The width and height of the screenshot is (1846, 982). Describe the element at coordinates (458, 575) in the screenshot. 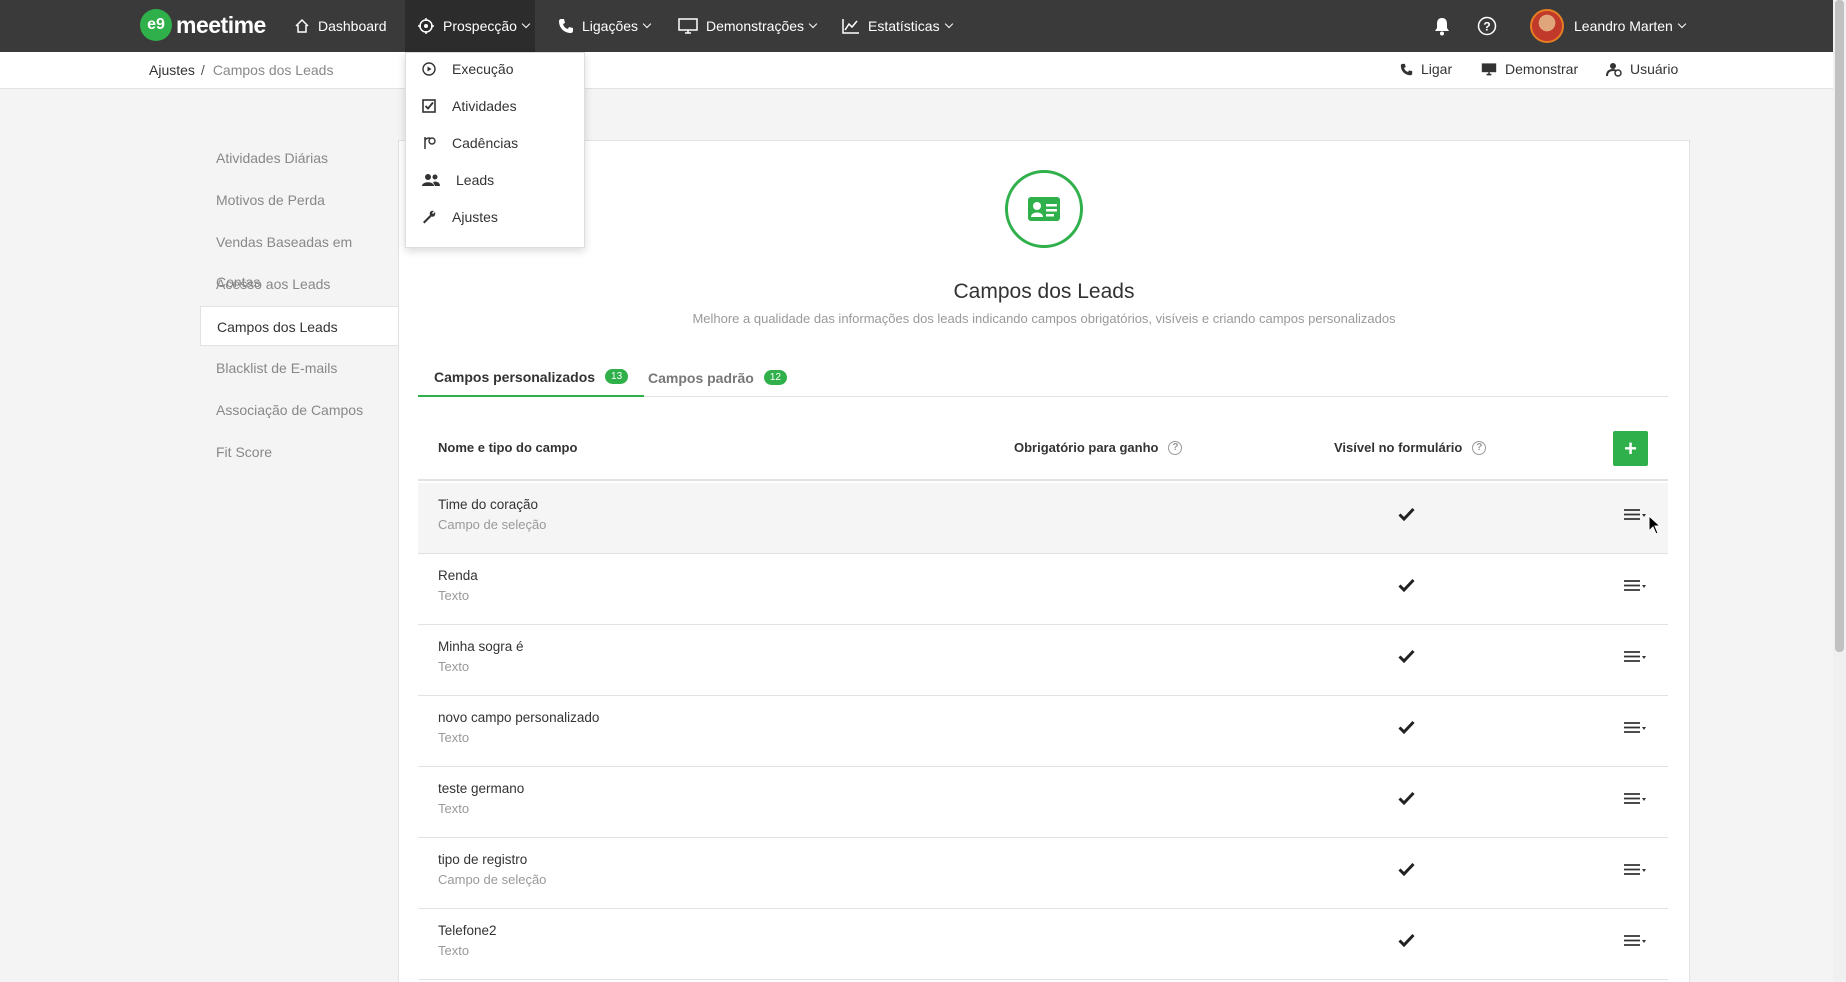

I see `field-name: Renda` at that location.